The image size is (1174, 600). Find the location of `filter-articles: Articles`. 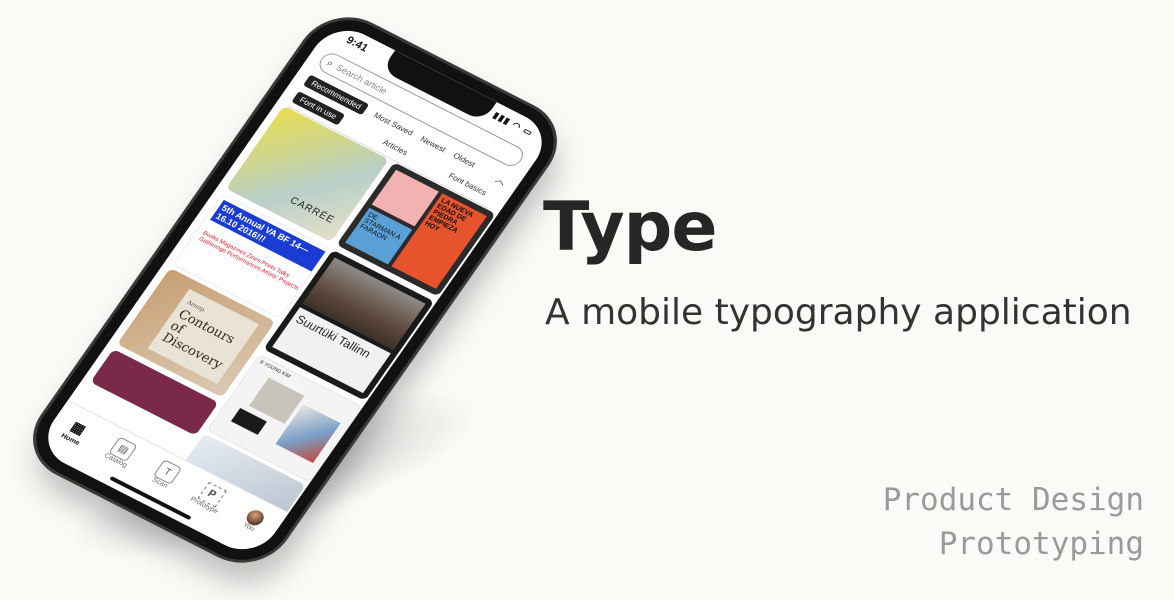

filter-articles: Articles is located at coordinates (395, 146).